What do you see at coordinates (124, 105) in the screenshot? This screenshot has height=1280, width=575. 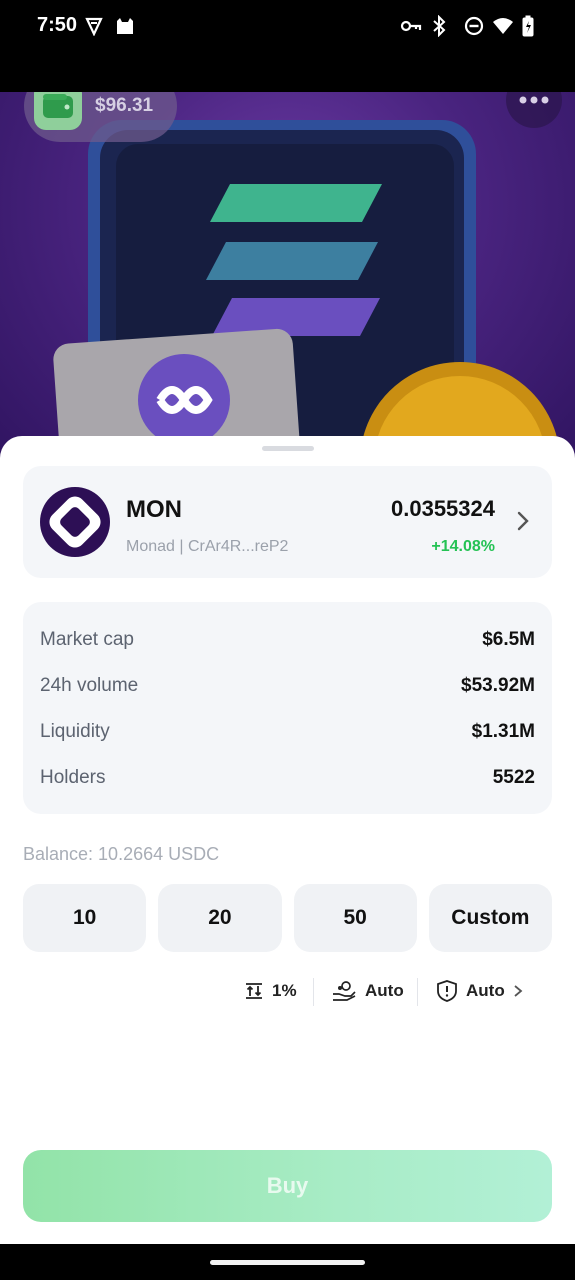 I see `wallet-balance: $96.31` at bounding box center [124, 105].